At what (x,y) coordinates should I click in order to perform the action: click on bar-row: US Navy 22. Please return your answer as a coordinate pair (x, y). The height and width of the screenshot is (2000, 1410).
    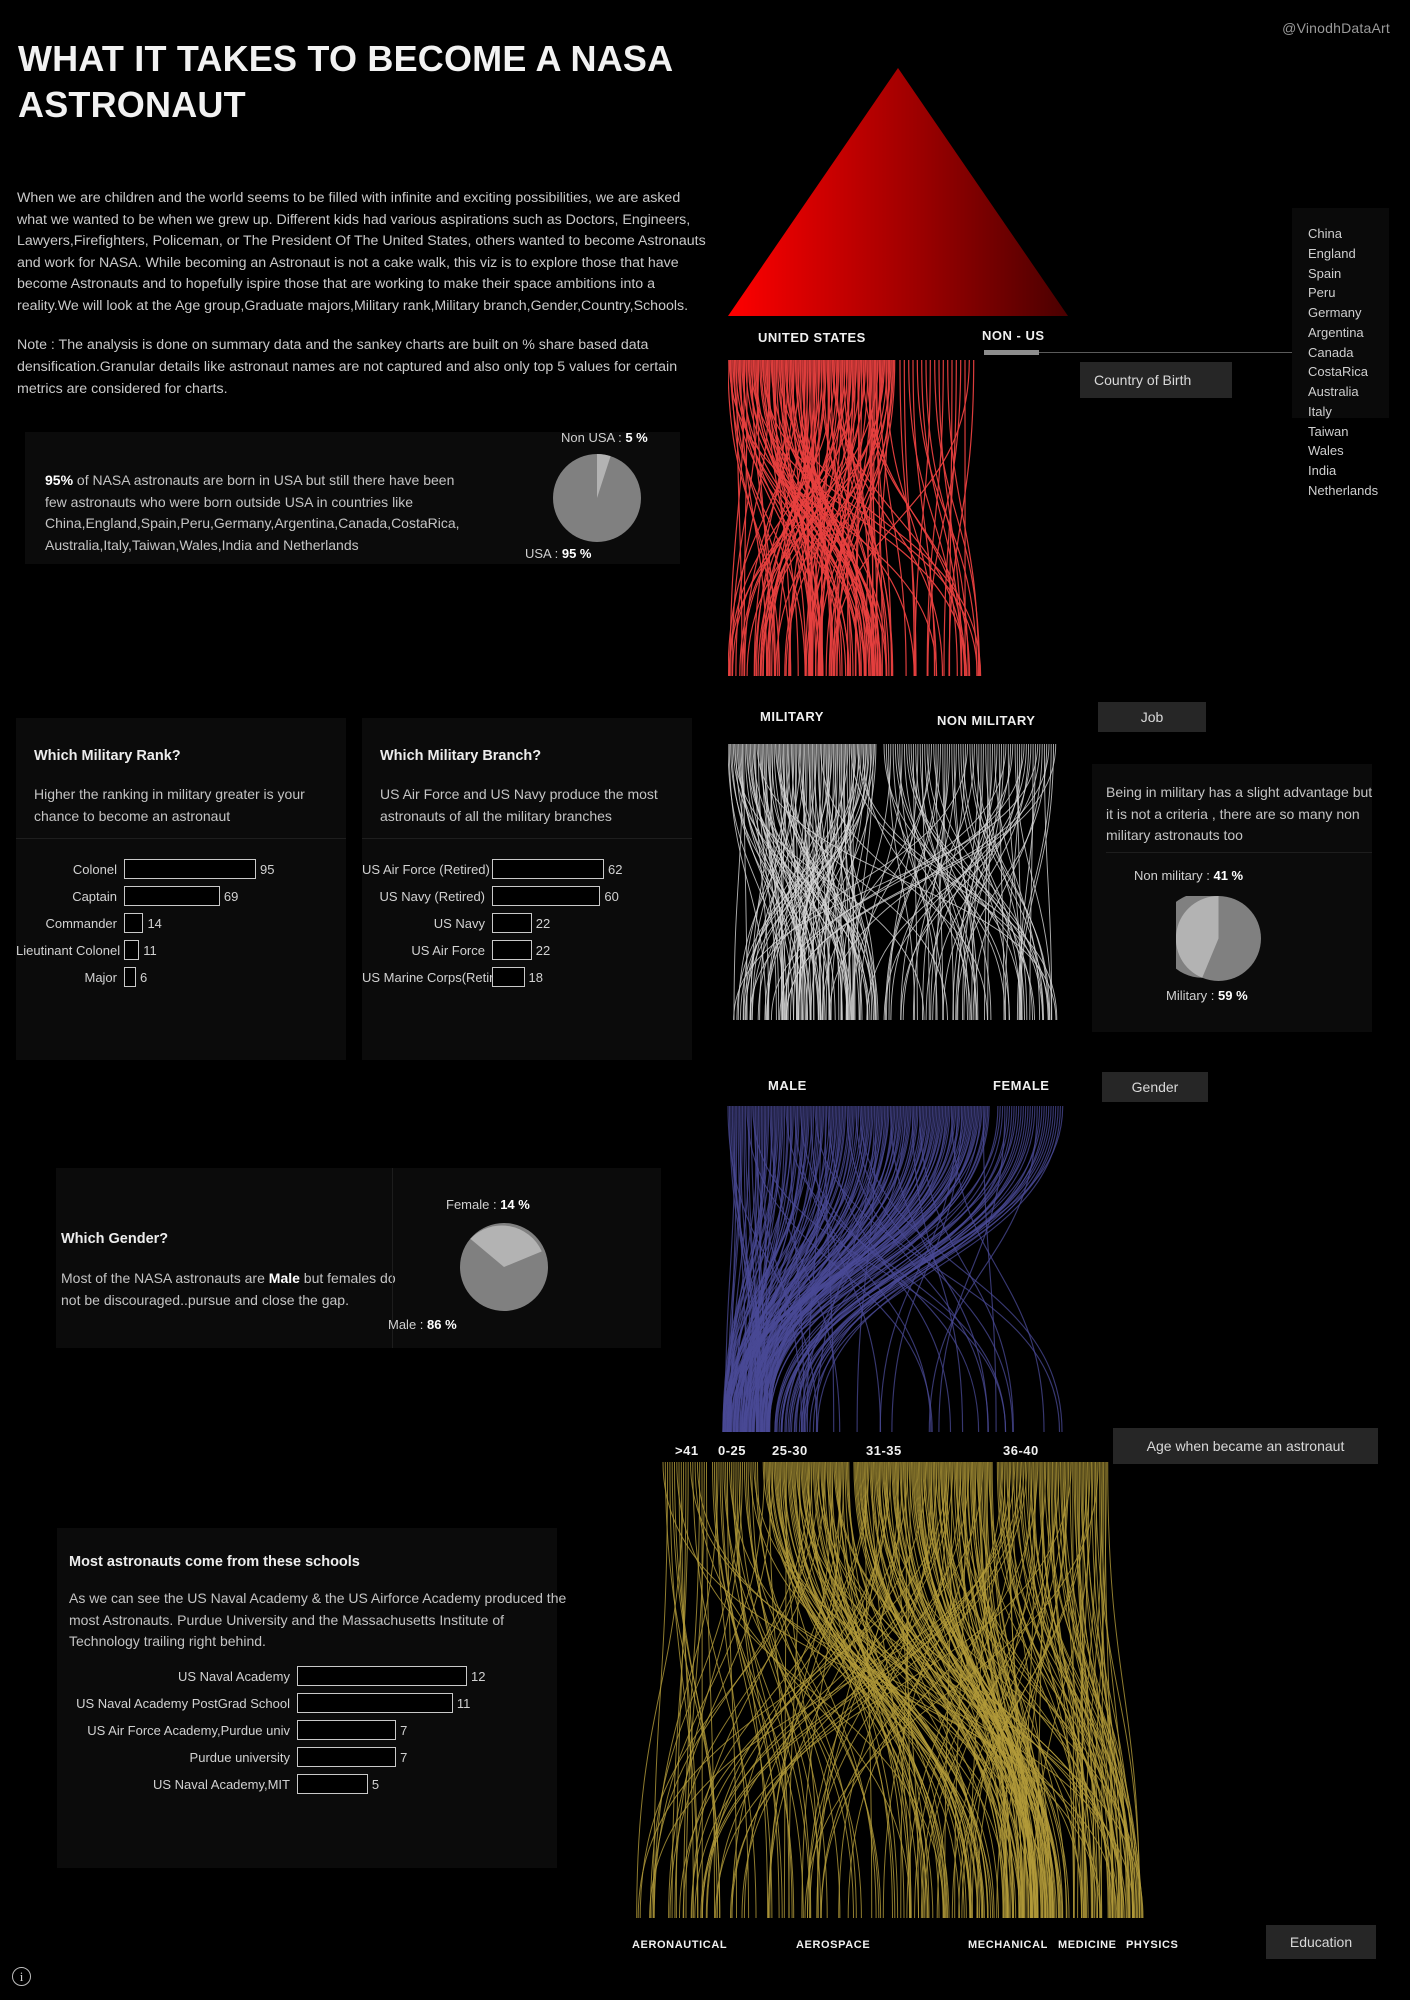
    Looking at the image, I should click on (527, 923).